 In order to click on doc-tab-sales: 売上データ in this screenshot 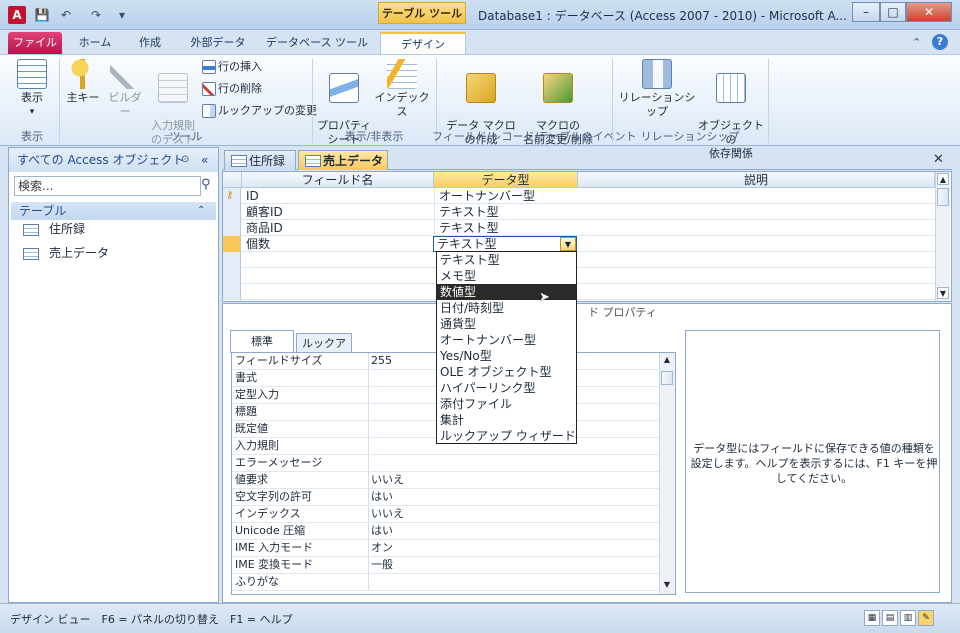, I will do `click(343, 160)`.